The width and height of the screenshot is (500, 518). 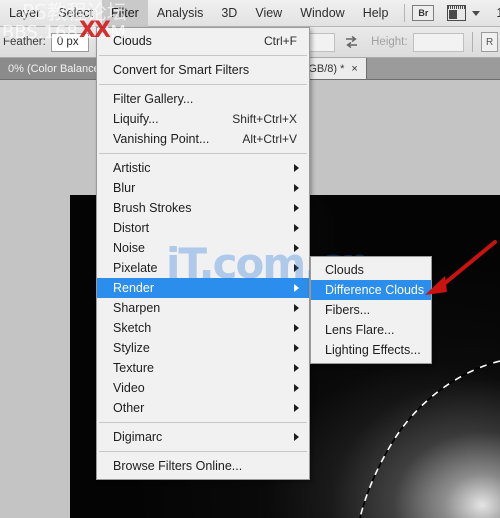 What do you see at coordinates (203, 388) in the screenshot?
I see `menu-item-video: Video` at bounding box center [203, 388].